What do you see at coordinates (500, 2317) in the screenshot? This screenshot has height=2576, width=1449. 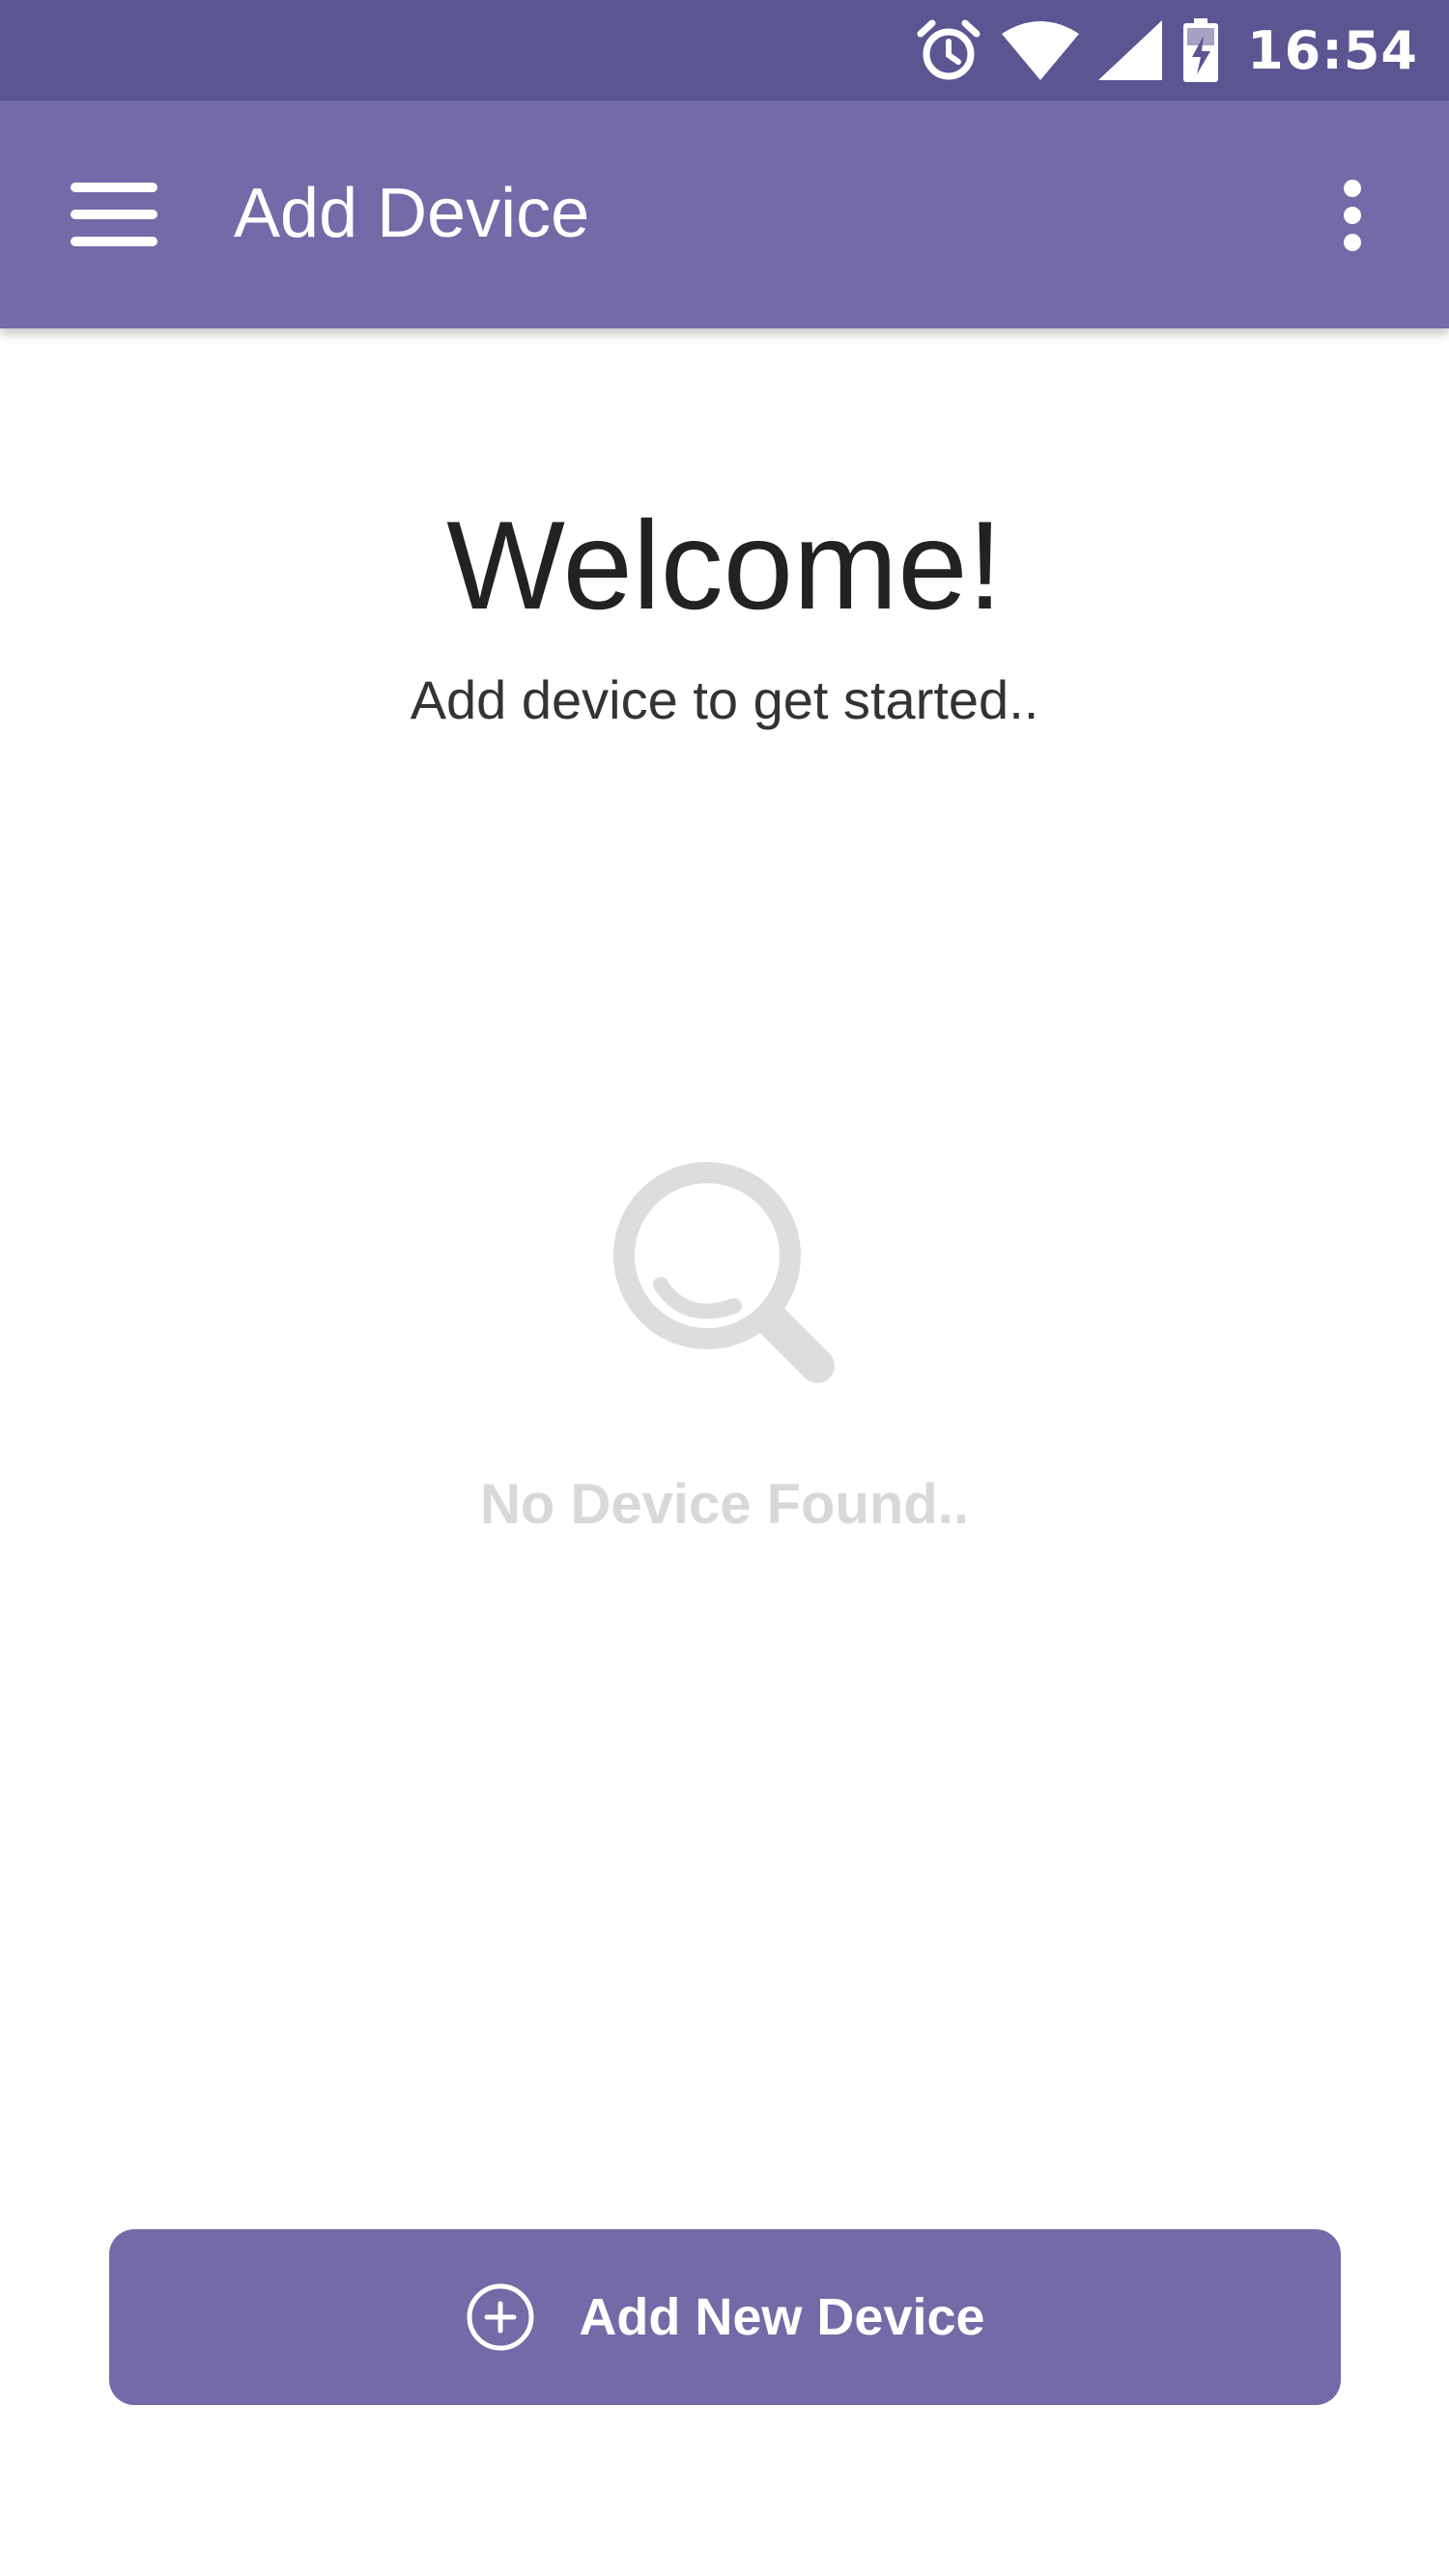 I see `add-circle-icon` at bounding box center [500, 2317].